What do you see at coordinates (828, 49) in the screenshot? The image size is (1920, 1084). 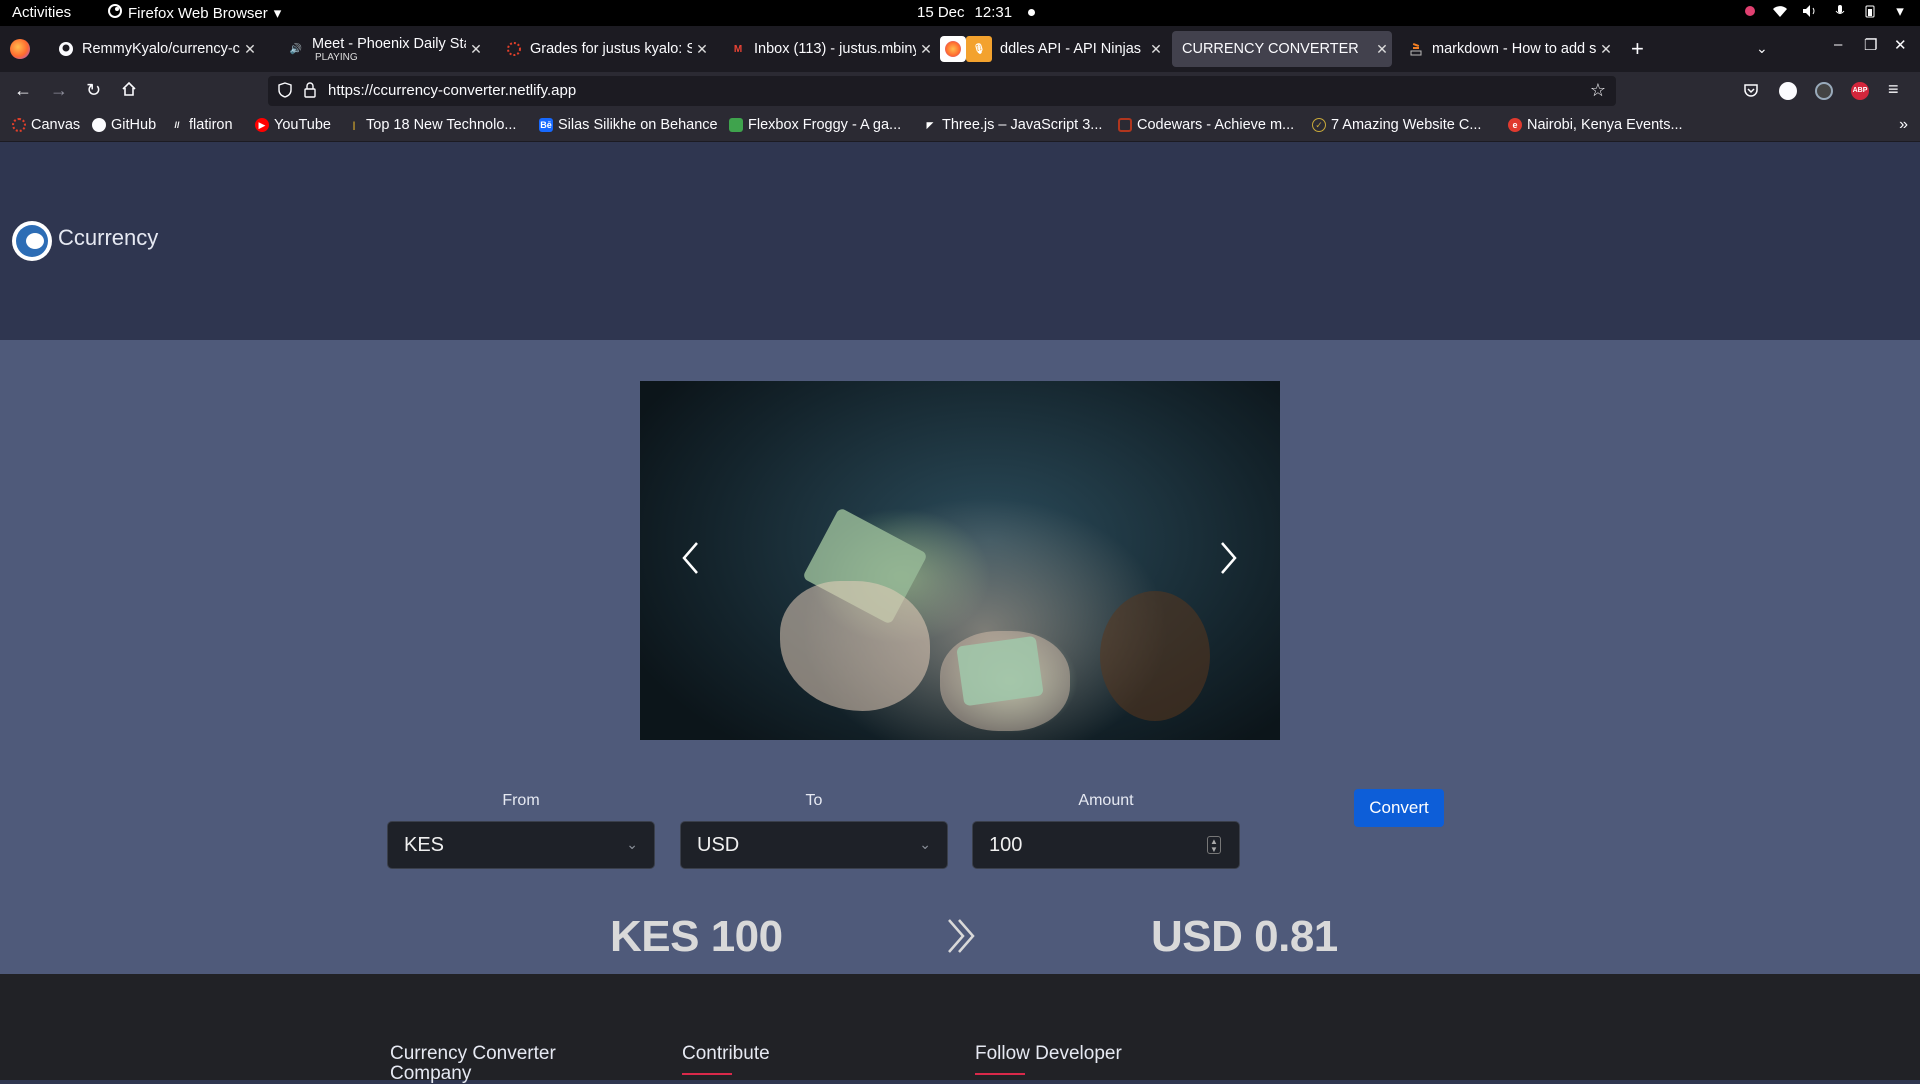 I see `tab-gmail: M Inbox (113) - justus.mbiny ✕` at bounding box center [828, 49].